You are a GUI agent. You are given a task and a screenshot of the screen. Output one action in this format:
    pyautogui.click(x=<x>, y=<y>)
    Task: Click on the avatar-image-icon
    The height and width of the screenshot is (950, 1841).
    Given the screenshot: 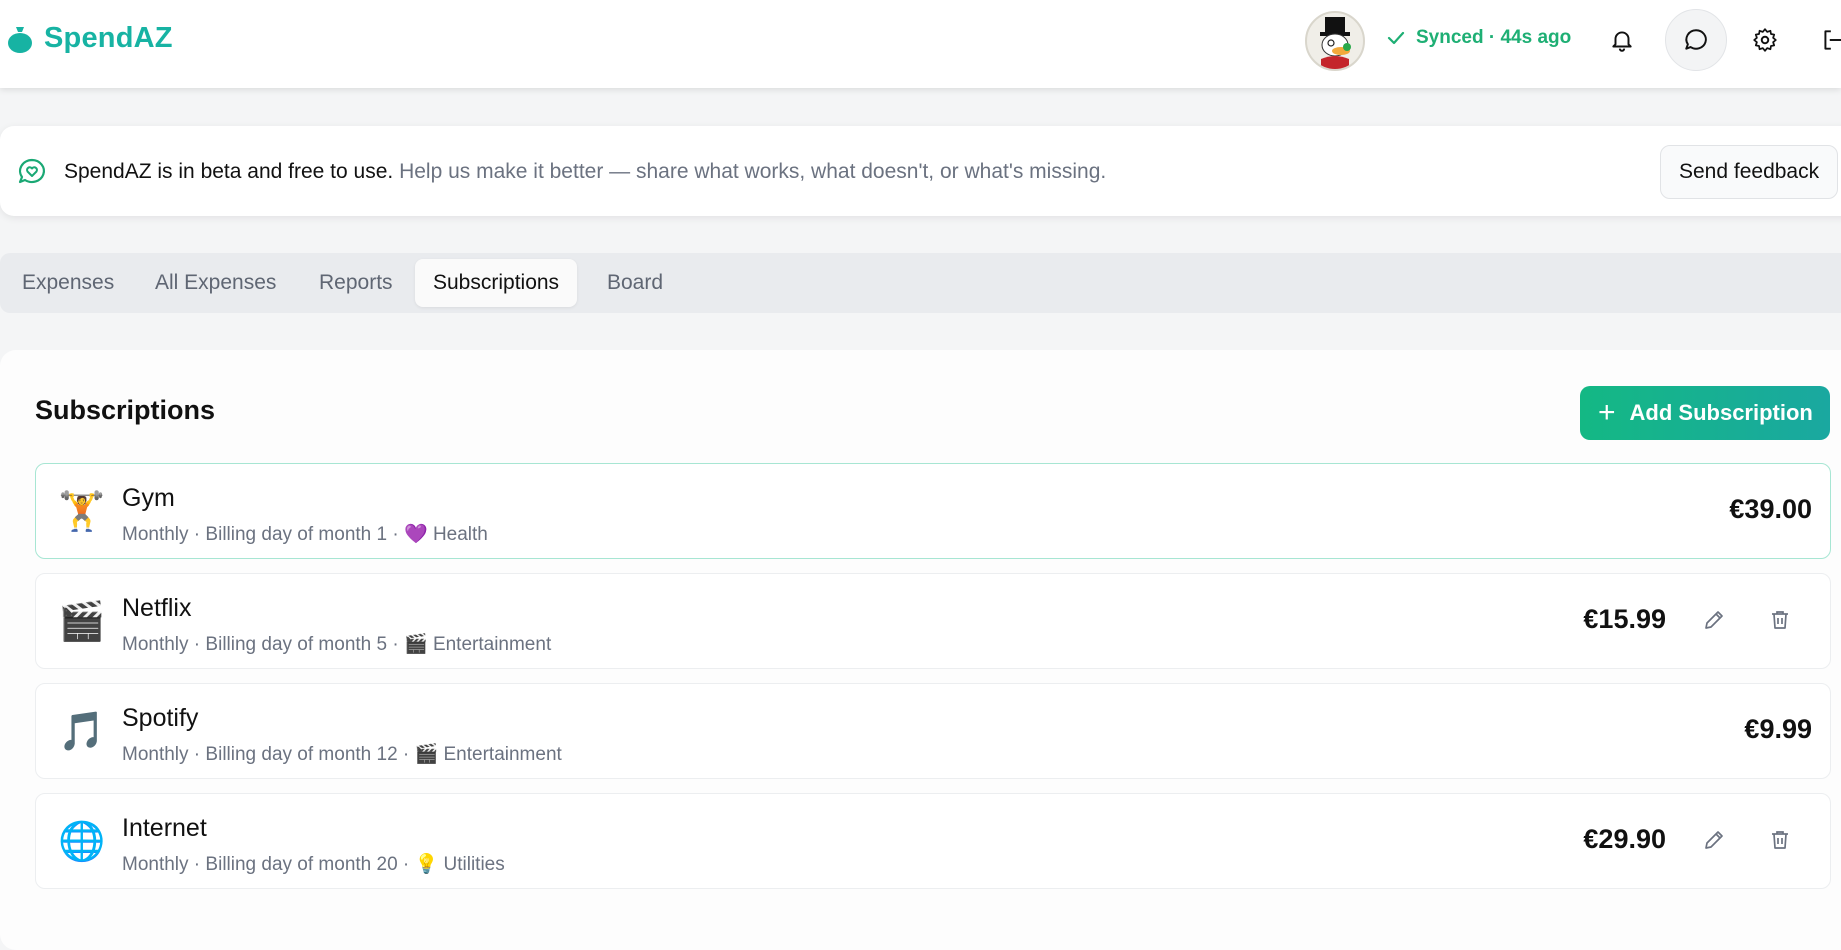 What is the action you would take?
    pyautogui.click(x=1335, y=43)
    